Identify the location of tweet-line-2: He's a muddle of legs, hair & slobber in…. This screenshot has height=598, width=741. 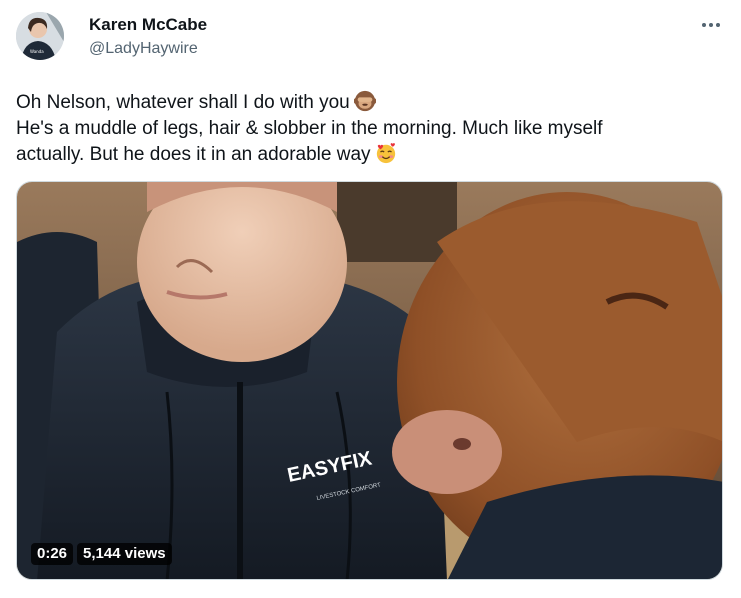
(309, 128).